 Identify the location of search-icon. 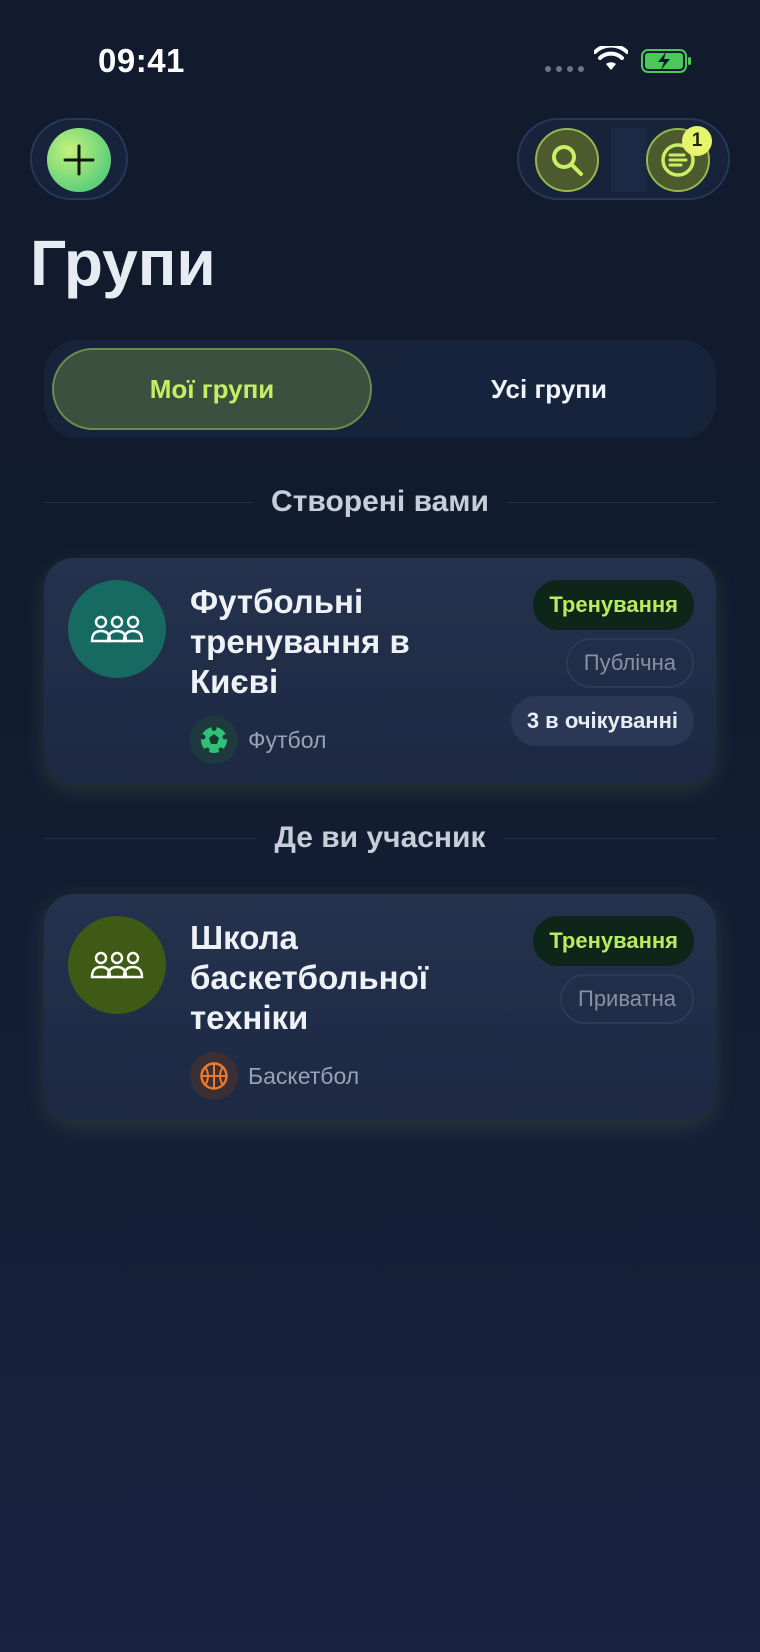
(567, 160).